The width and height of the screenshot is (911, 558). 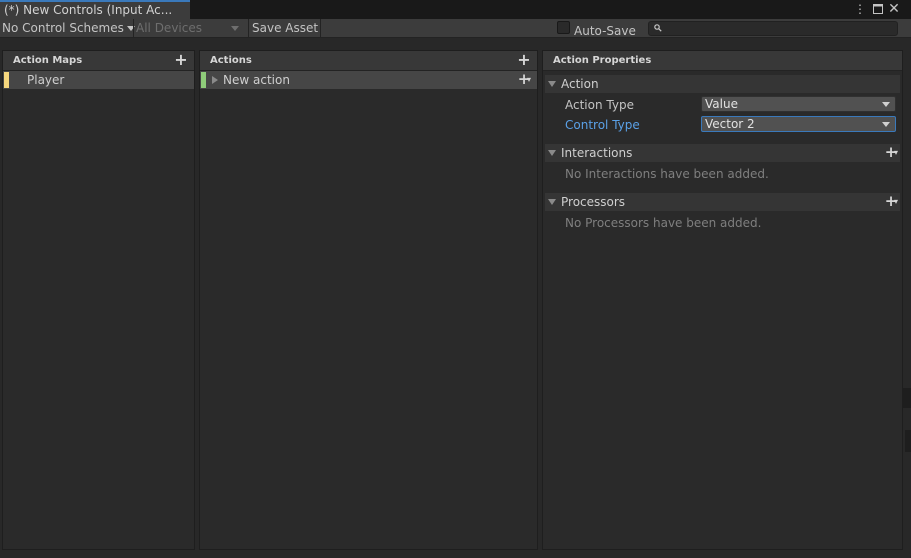 I want to click on auto-save-label: Auto-Save, so click(x=605, y=31).